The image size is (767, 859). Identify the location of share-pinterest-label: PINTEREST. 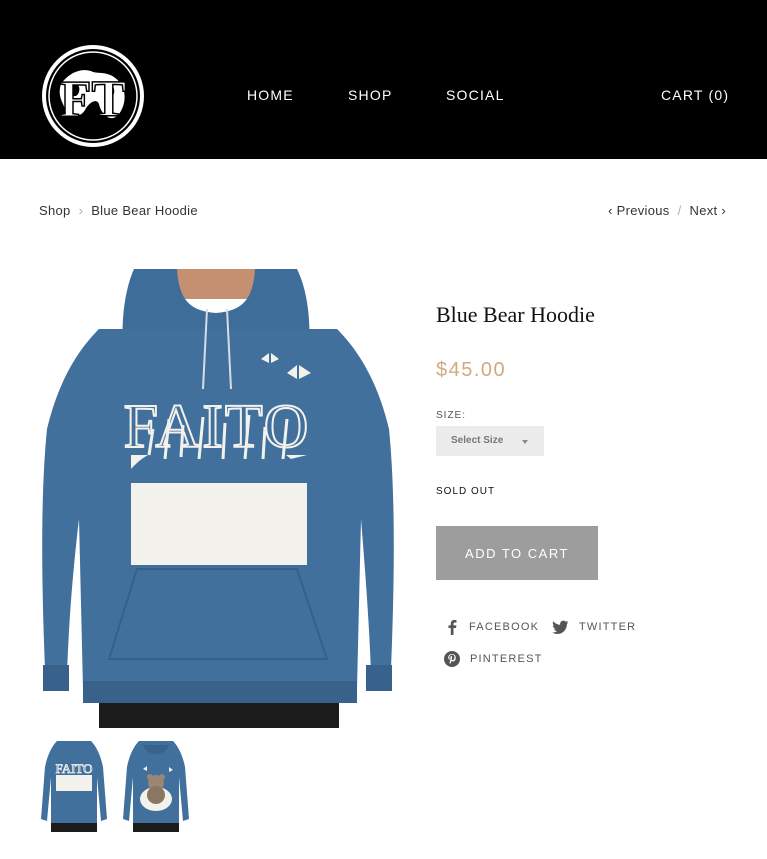
(506, 659).